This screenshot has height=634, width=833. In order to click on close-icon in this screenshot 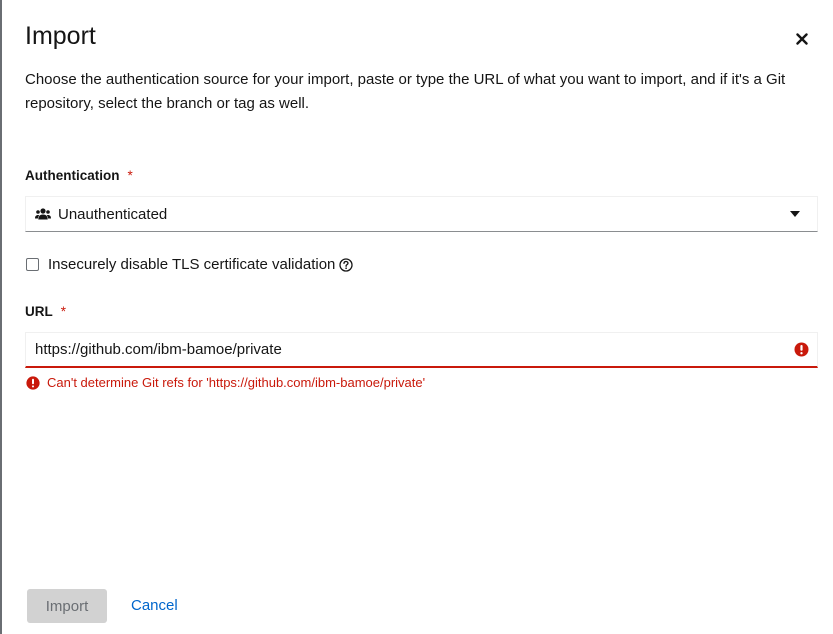, I will do `click(802, 39)`.